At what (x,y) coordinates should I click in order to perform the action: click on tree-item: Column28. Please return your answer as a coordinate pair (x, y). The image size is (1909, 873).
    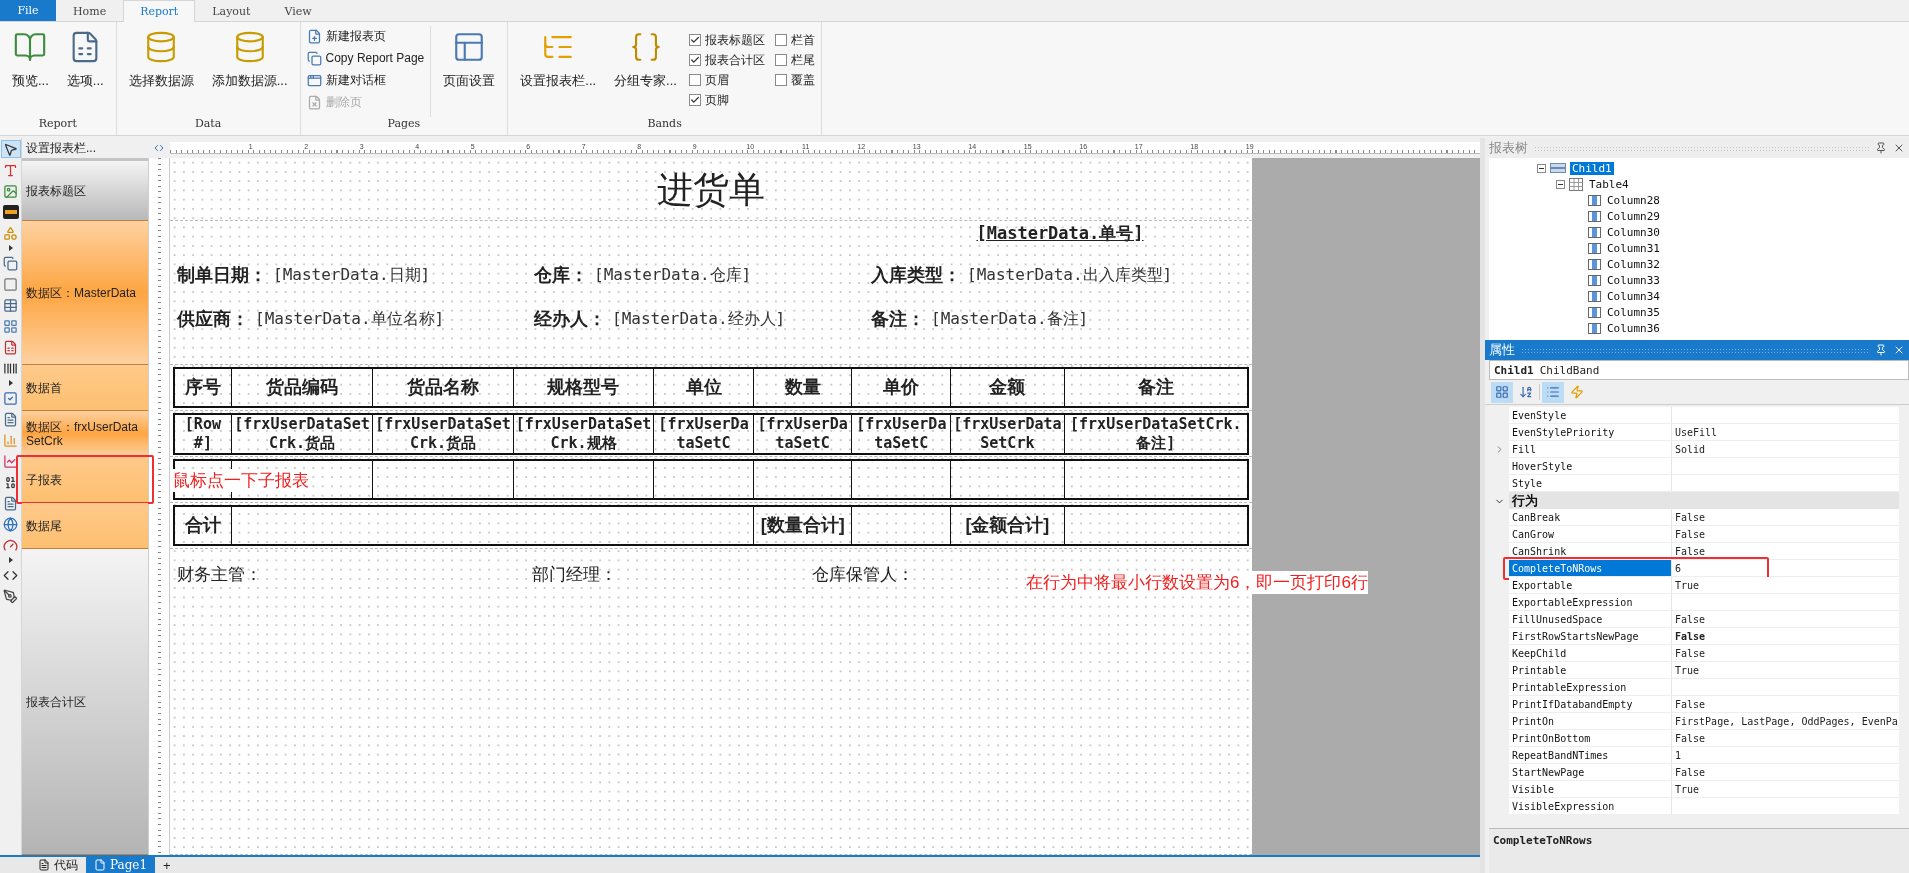
    Looking at the image, I should click on (1633, 200).